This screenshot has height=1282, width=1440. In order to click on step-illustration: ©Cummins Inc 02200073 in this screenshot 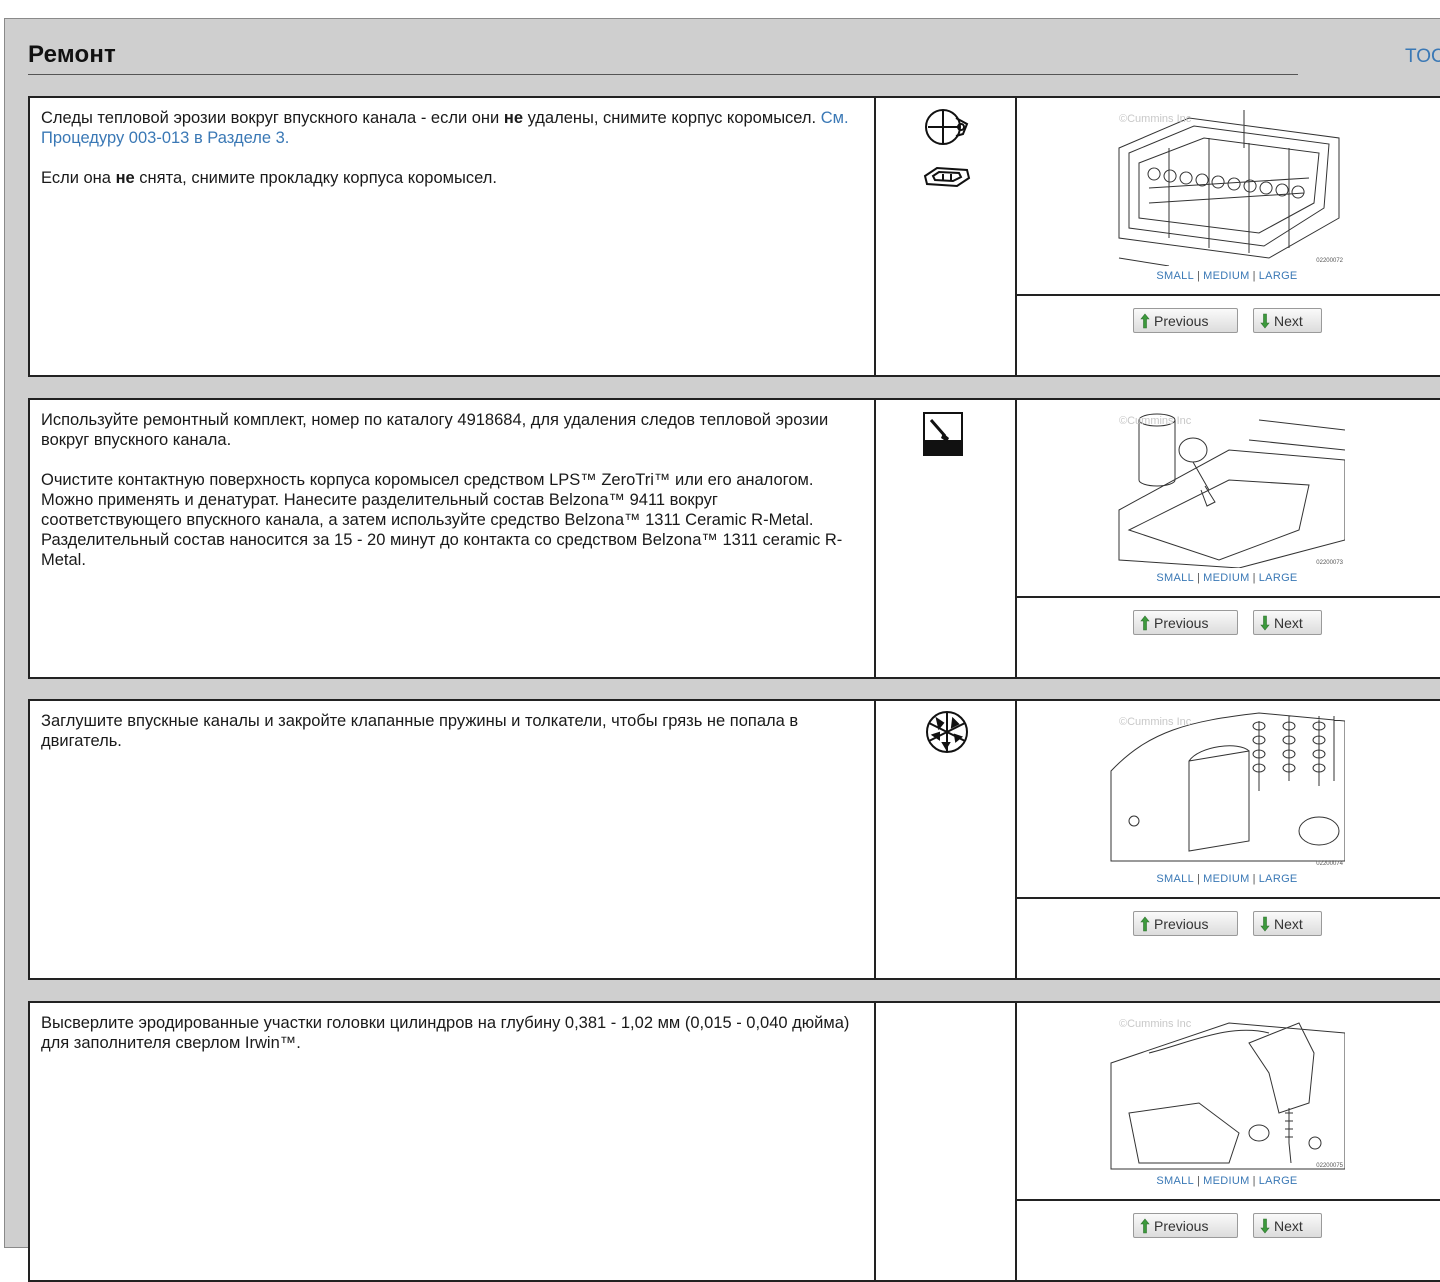, I will do `click(1227, 489)`.